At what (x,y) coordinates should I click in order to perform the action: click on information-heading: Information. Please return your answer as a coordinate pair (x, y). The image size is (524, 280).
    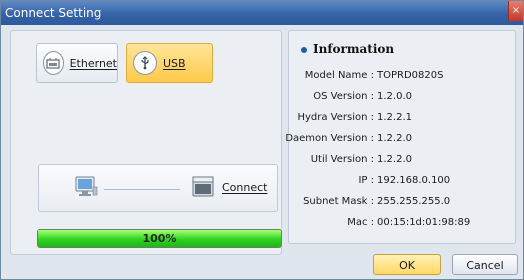
    Looking at the image, I should click on (347, 49).